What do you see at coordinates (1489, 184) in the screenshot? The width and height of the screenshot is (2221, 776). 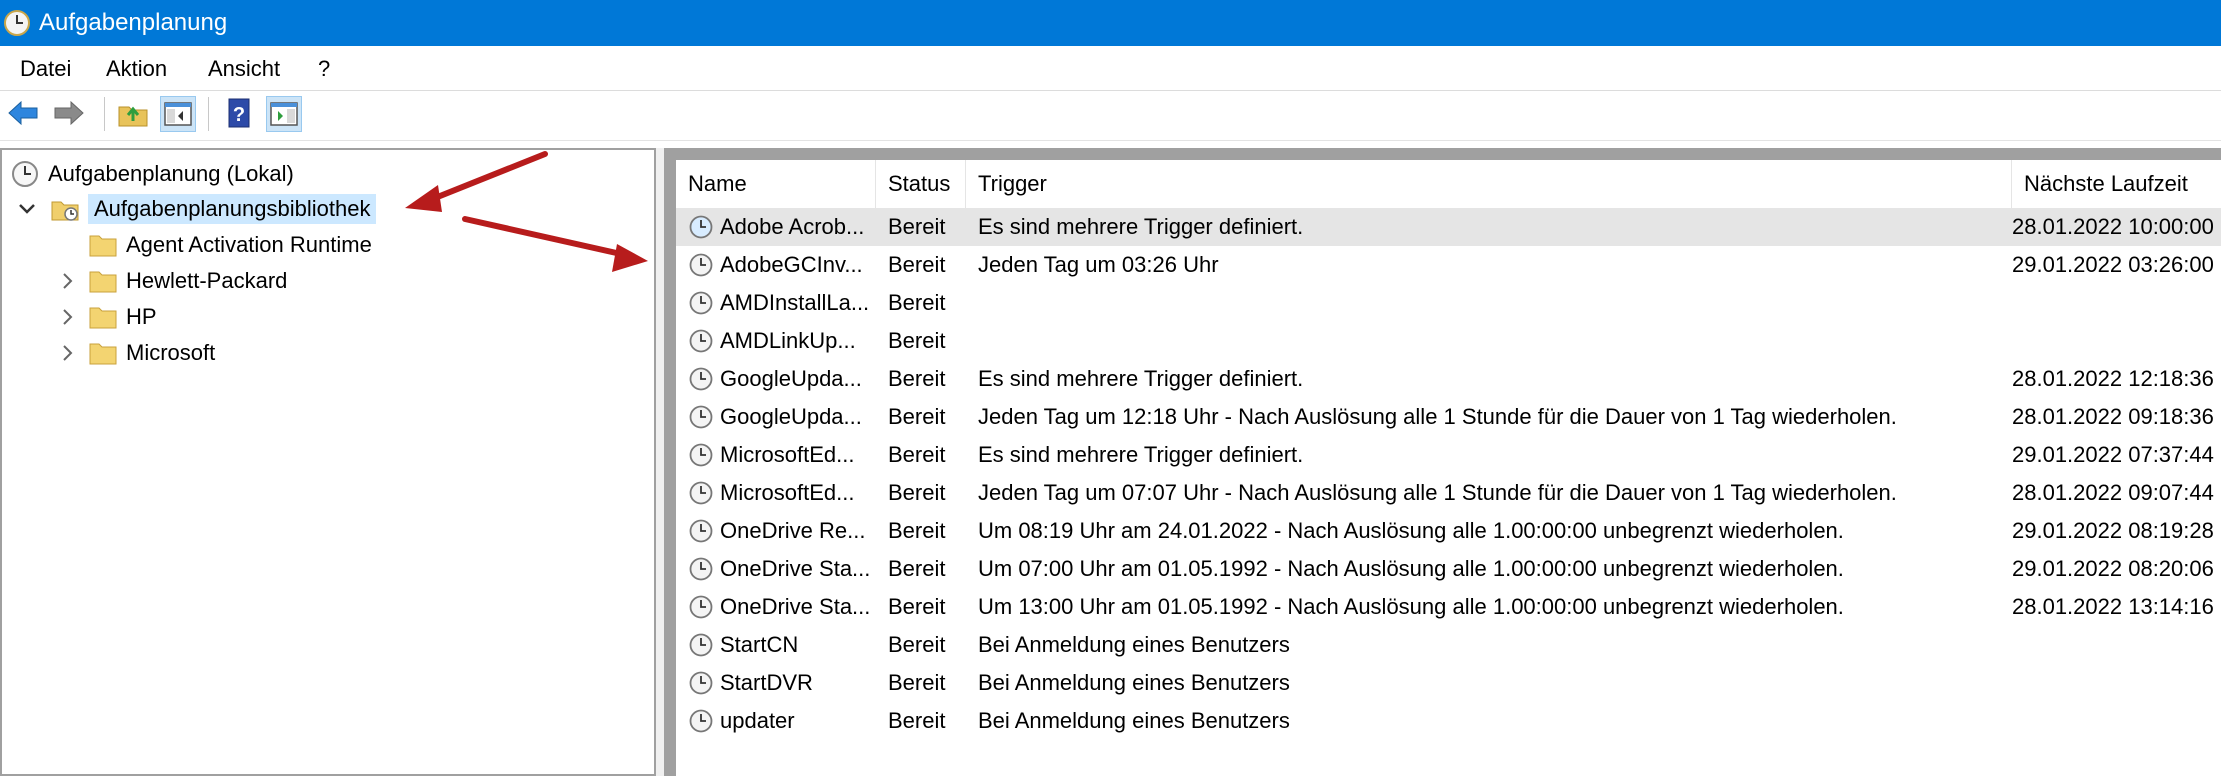 I see `column-header-trigger: Trigger` at bounding box center [1489, 184].